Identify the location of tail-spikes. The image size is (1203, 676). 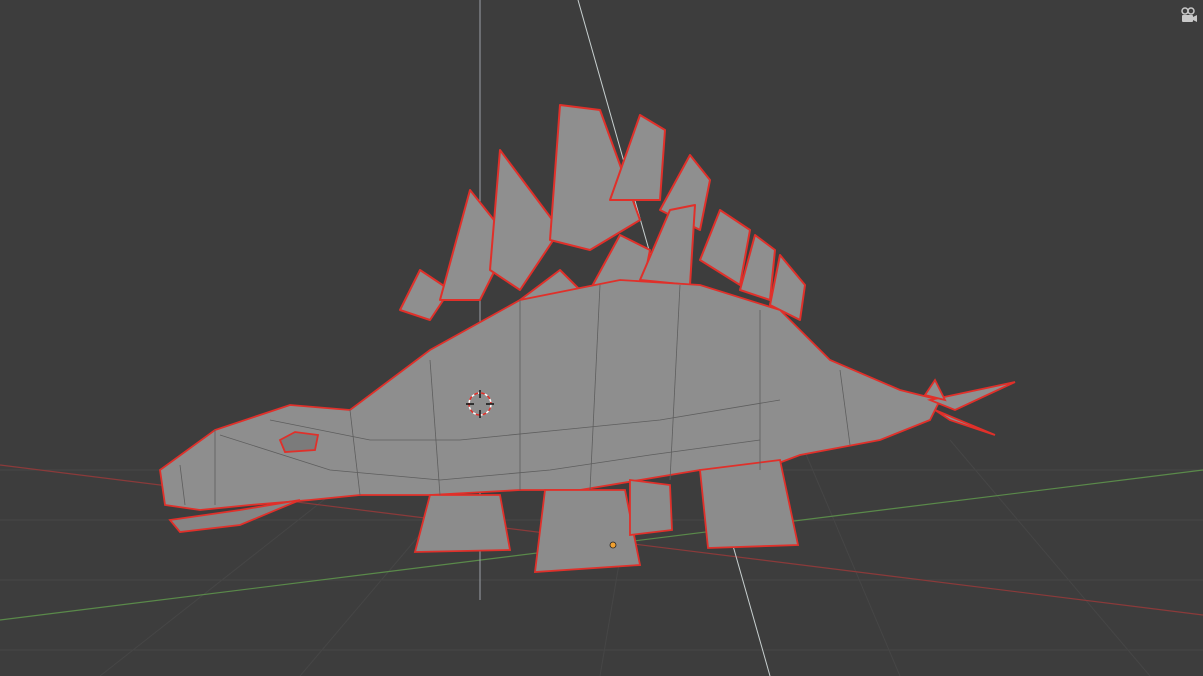
(969, 407).